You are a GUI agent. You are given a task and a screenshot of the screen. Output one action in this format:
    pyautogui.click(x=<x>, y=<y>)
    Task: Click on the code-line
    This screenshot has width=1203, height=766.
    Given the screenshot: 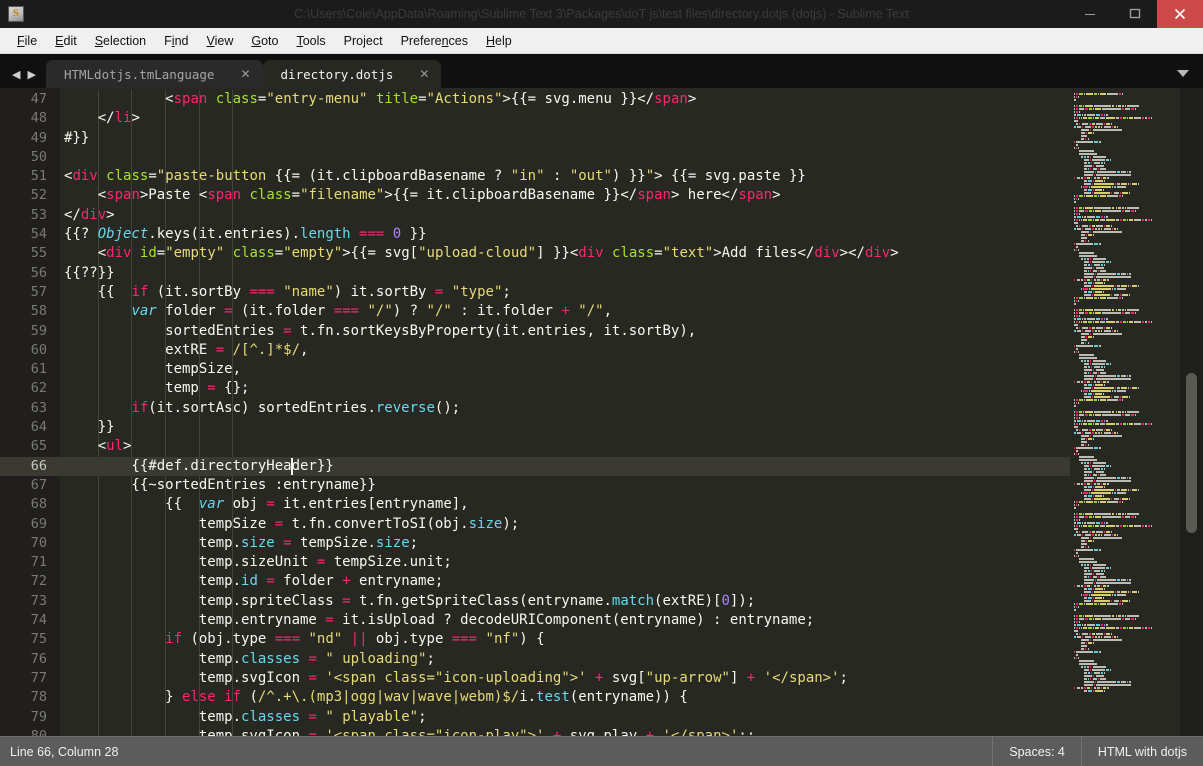 What is the action you would take?
    pyautogui.click(x=631, y=157)
    